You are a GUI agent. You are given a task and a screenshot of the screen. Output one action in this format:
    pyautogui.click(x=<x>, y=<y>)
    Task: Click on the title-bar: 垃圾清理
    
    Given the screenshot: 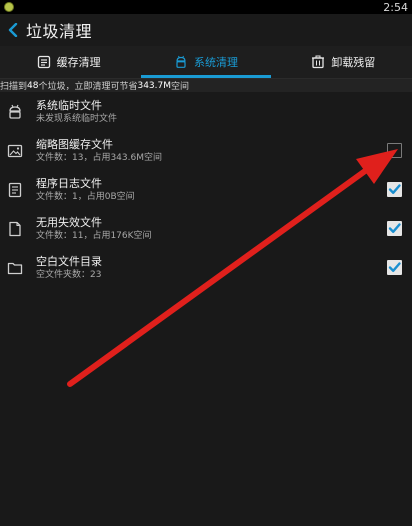 What is the action you would take?
    pyautogui.click(x=206, y=30)
    